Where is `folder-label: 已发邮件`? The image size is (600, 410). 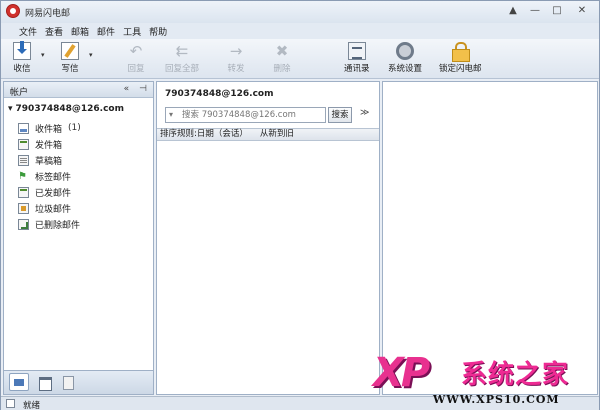 folder-label: 已发邮件 is located at coordinates (53, 193).